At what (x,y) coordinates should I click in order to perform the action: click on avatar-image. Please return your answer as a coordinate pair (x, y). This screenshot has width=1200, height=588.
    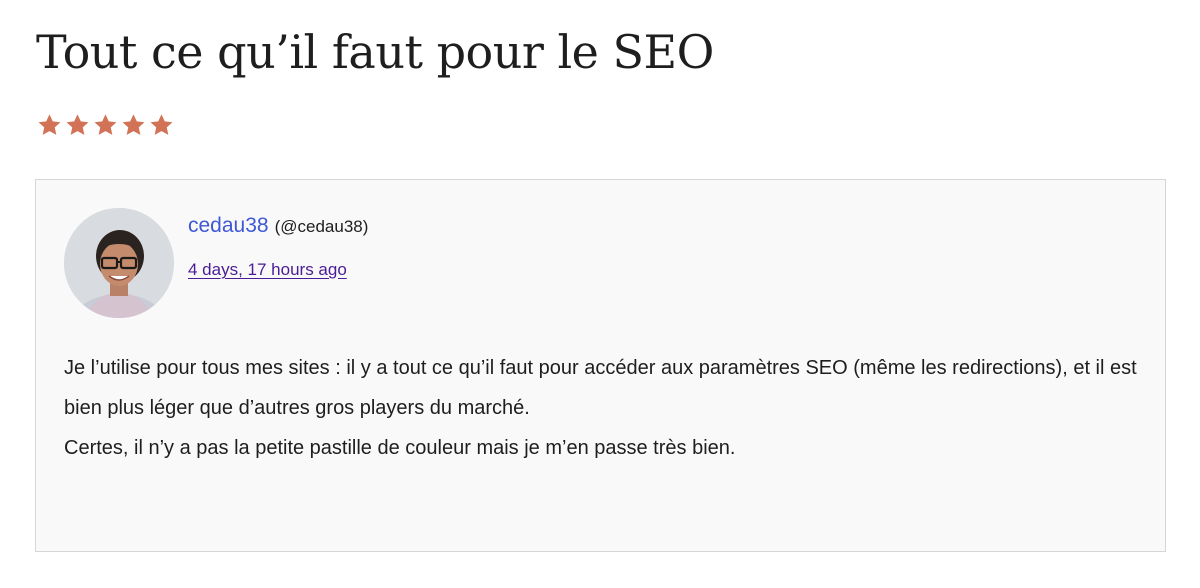
    Looking at the image, I should click on (119, 263).